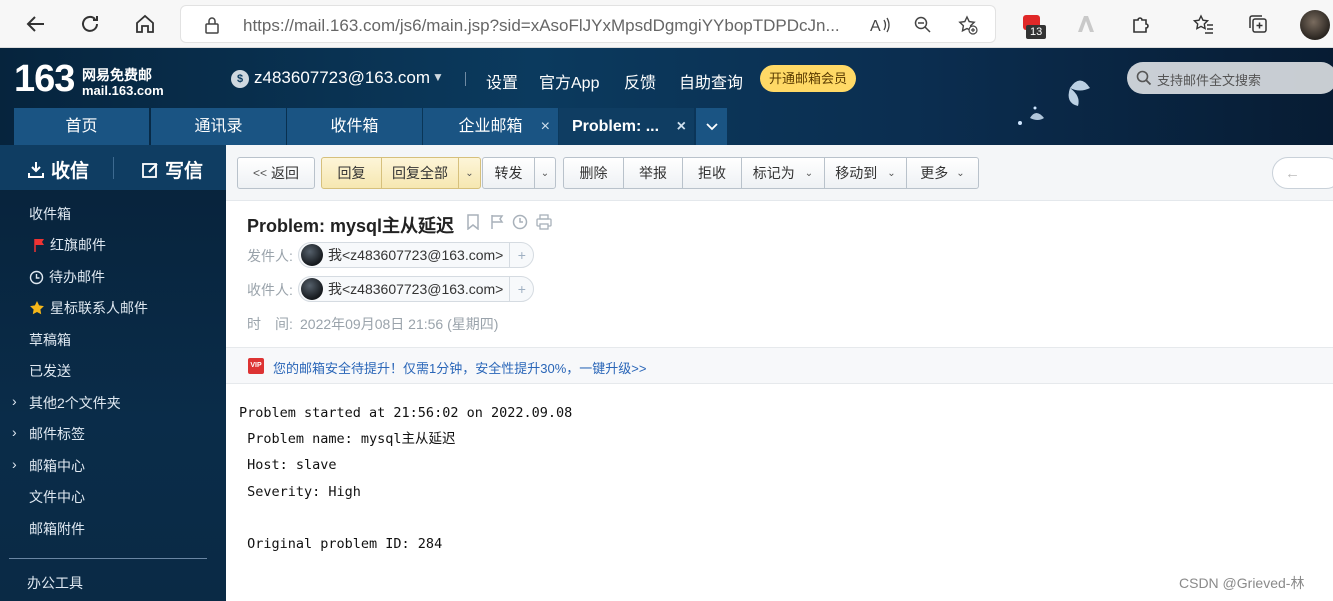 This screenshot has height=601, width=1333. What do you see at coordinates (77, 277) in the screenshot?
I see `folder-label: 待办邮件` at bounding box center [77, 277].